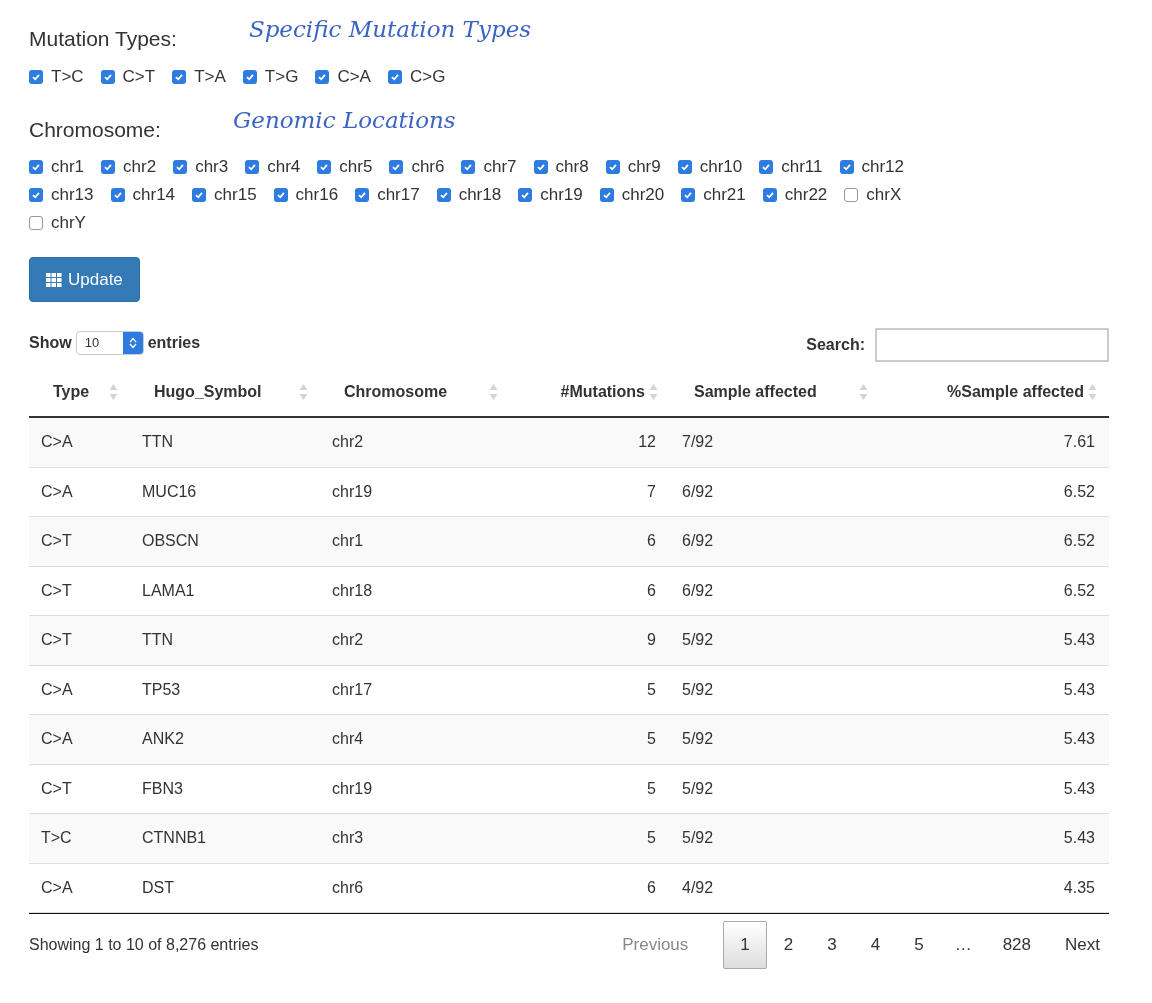 This screenshot has height=1003, width=1152. Describe the element at coordinates (202, 392) in the screenshot. I see `column-header: Hugo_Symbol` at that location.